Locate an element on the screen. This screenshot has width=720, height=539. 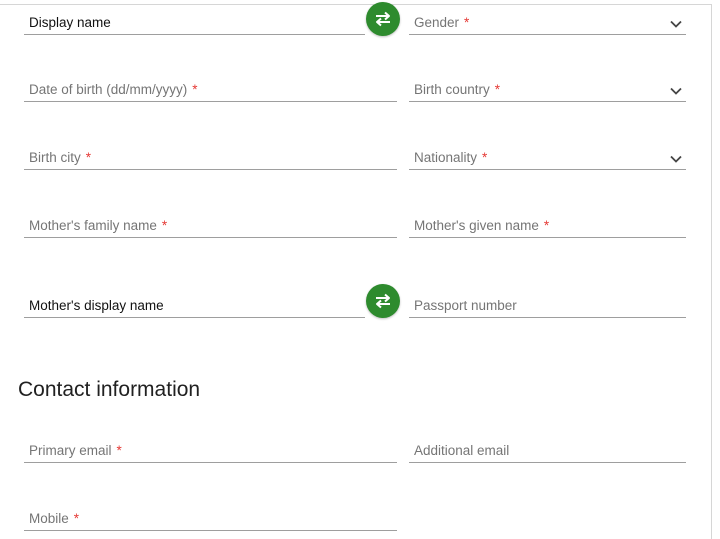
right-border is located at coordinates (711, 271).